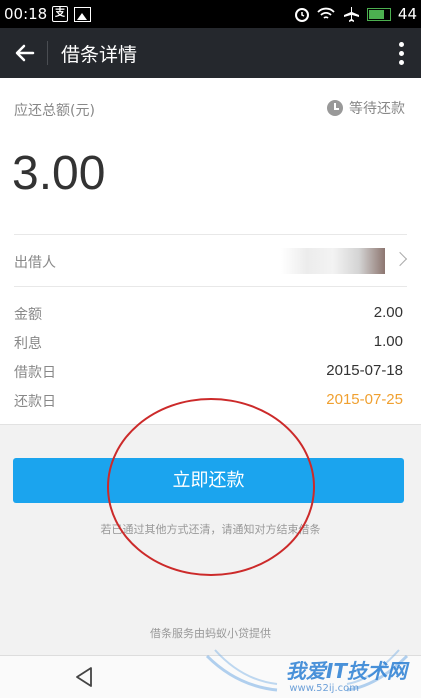 The height and width of the screenshot is (698, 421). I want to click on nav-back-icon, so click(84, 677).